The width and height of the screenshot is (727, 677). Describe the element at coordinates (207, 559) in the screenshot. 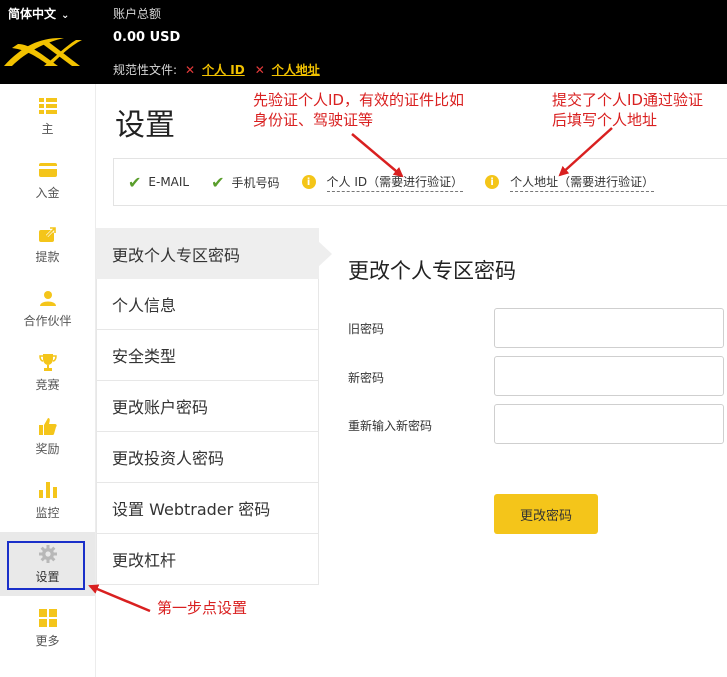

I see `menu-item-change-leverage: 更改杠杆` at that location.